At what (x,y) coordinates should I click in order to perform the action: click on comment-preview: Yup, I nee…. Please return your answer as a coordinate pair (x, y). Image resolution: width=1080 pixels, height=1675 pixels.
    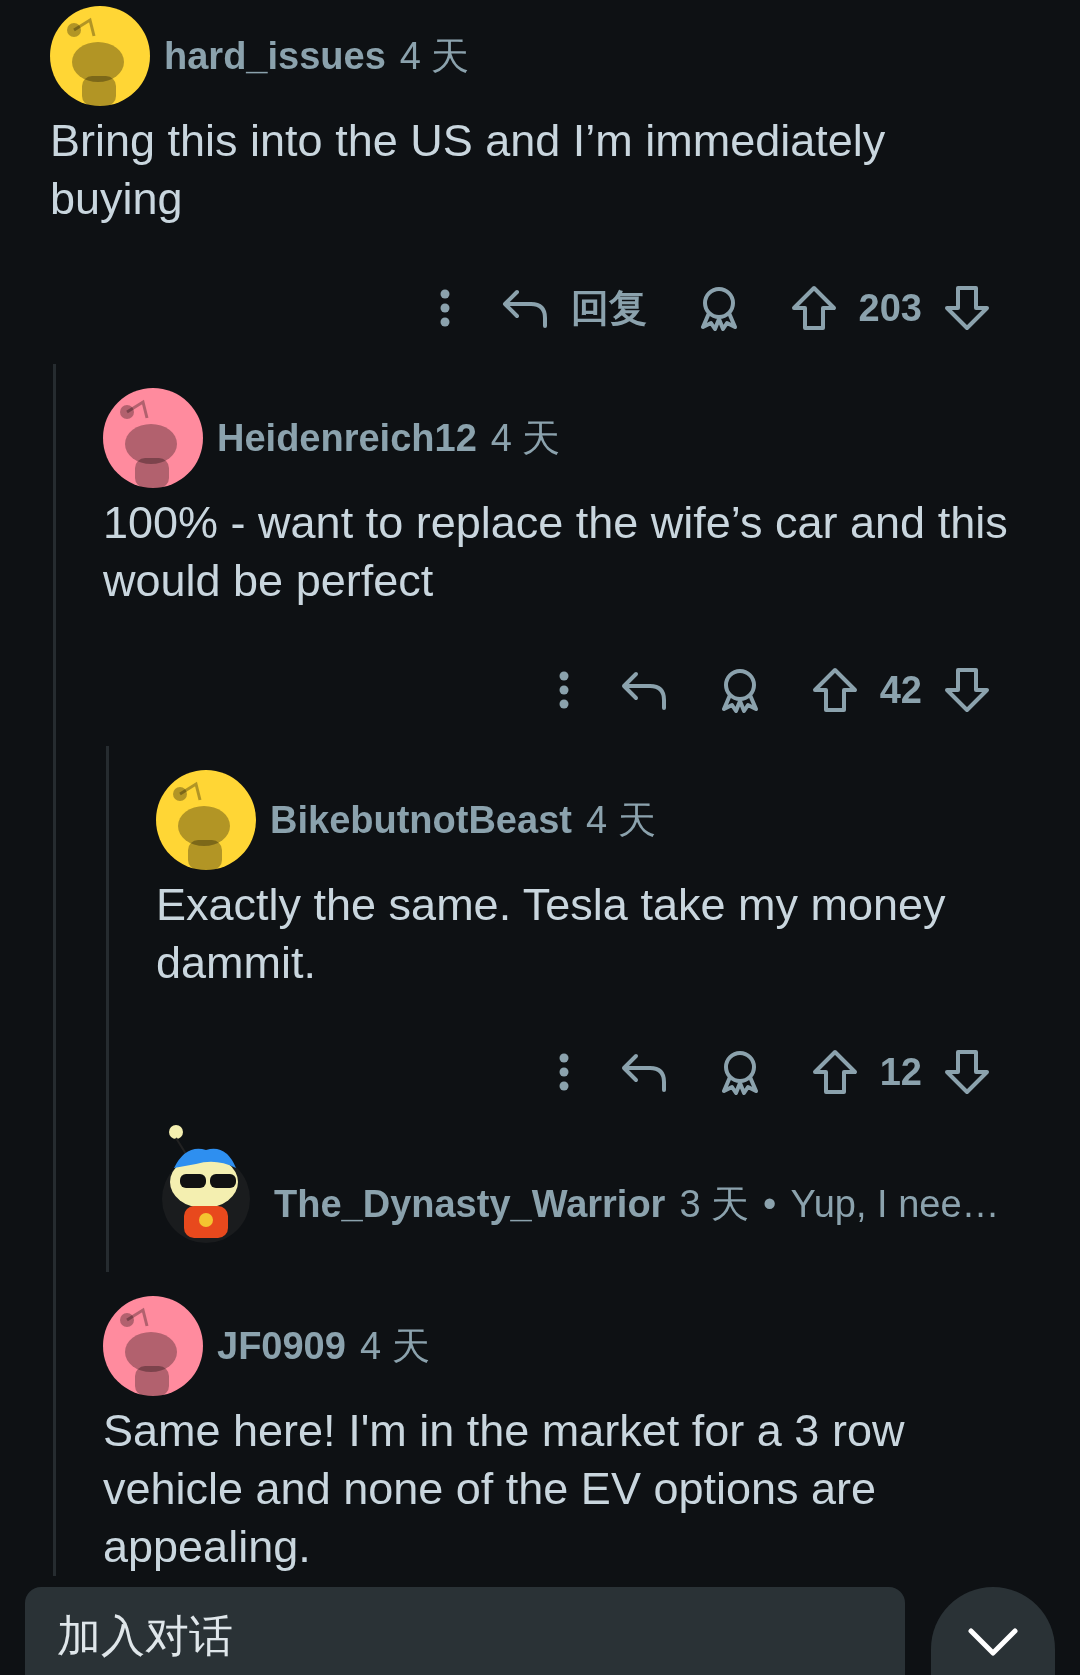
    Looking at the image, I should click on (895, 1204).